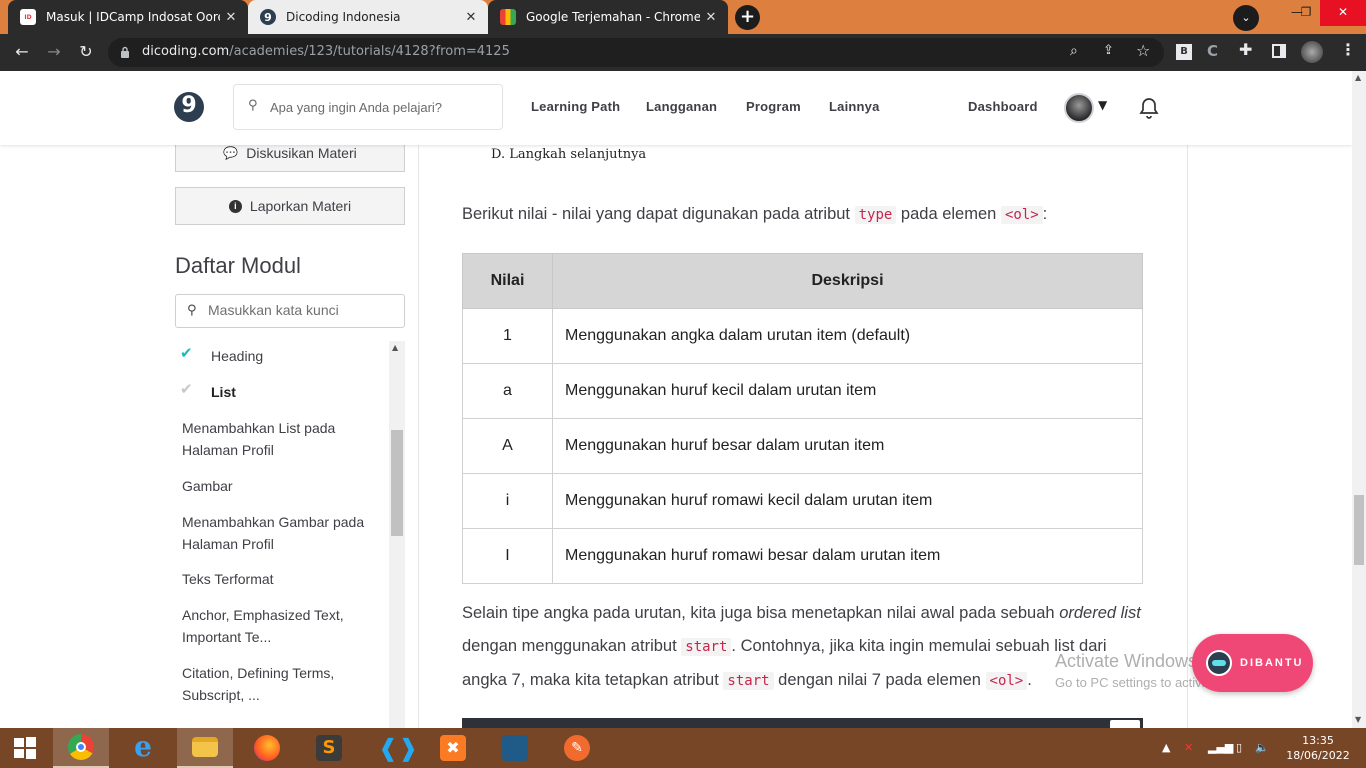 The width and height of the screenshot is (1366, 768). What do you see at coordinates (1318, 755) in the screenshot?
I see `clock-date: 18/06/2022` at bounding box center [1318, 755].